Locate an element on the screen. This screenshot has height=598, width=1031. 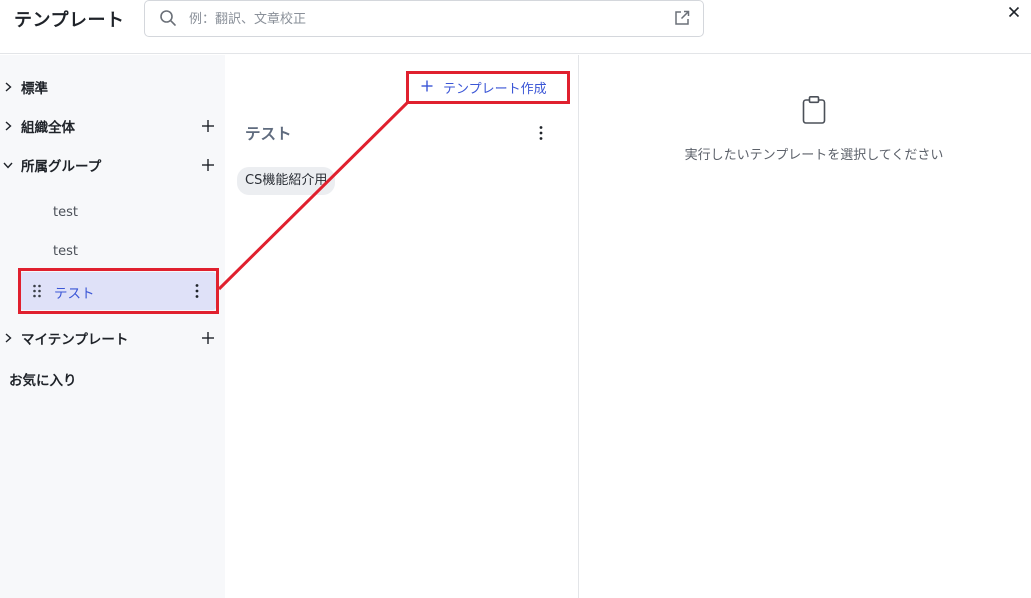
drag-handle-icon is located at coordinates (37, 291).